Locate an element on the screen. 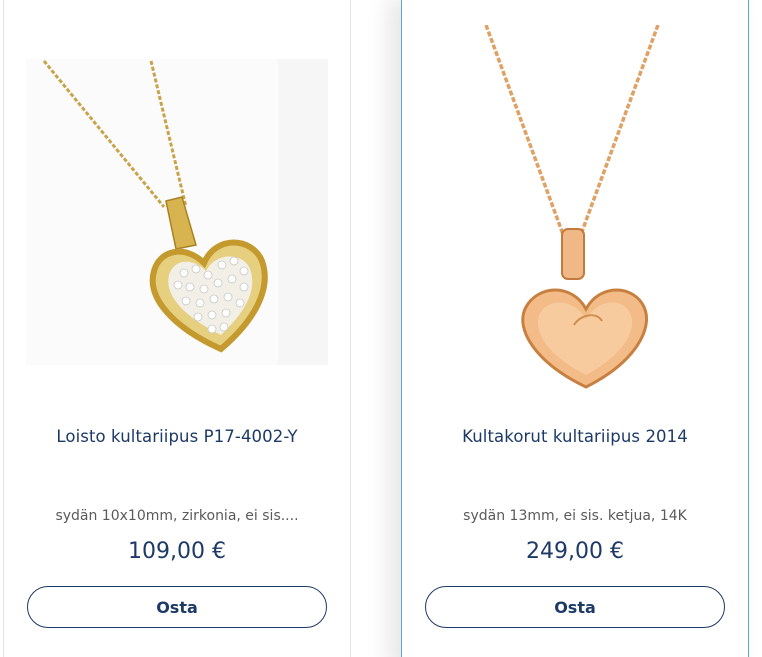  product-title: Loisto kultariipus P17-4002-Y is located at coordinates (177, 437).